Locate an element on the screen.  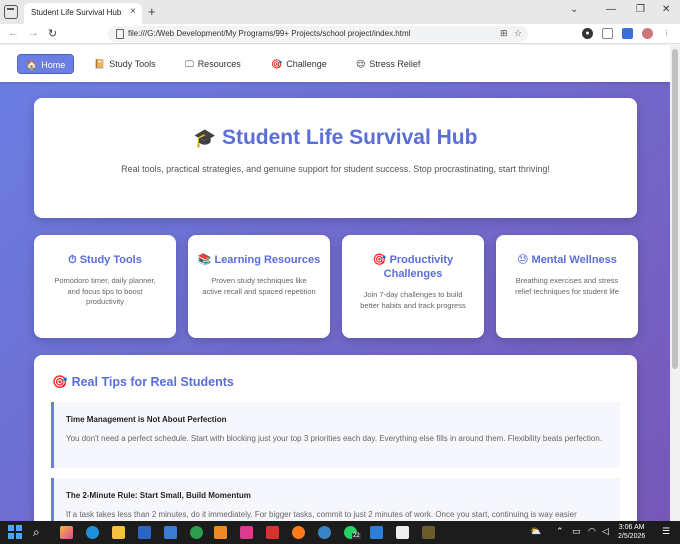
feature-title: 📚 Learning Resources is located at coordinates (259, 260).